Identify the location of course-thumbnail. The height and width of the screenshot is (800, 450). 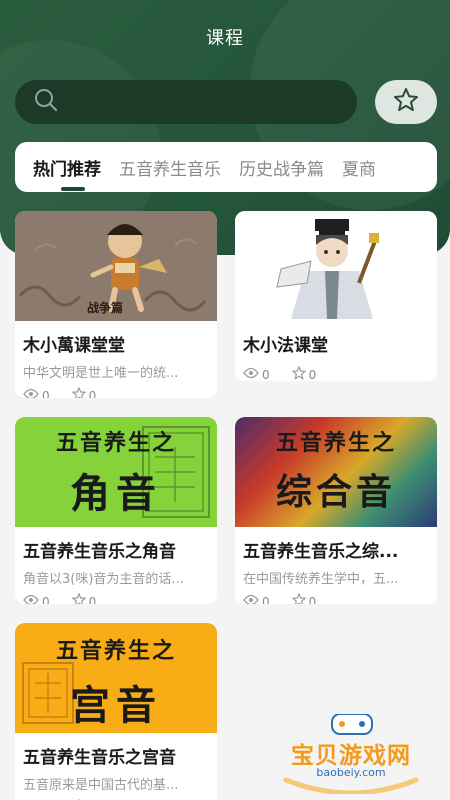
(336, 266).